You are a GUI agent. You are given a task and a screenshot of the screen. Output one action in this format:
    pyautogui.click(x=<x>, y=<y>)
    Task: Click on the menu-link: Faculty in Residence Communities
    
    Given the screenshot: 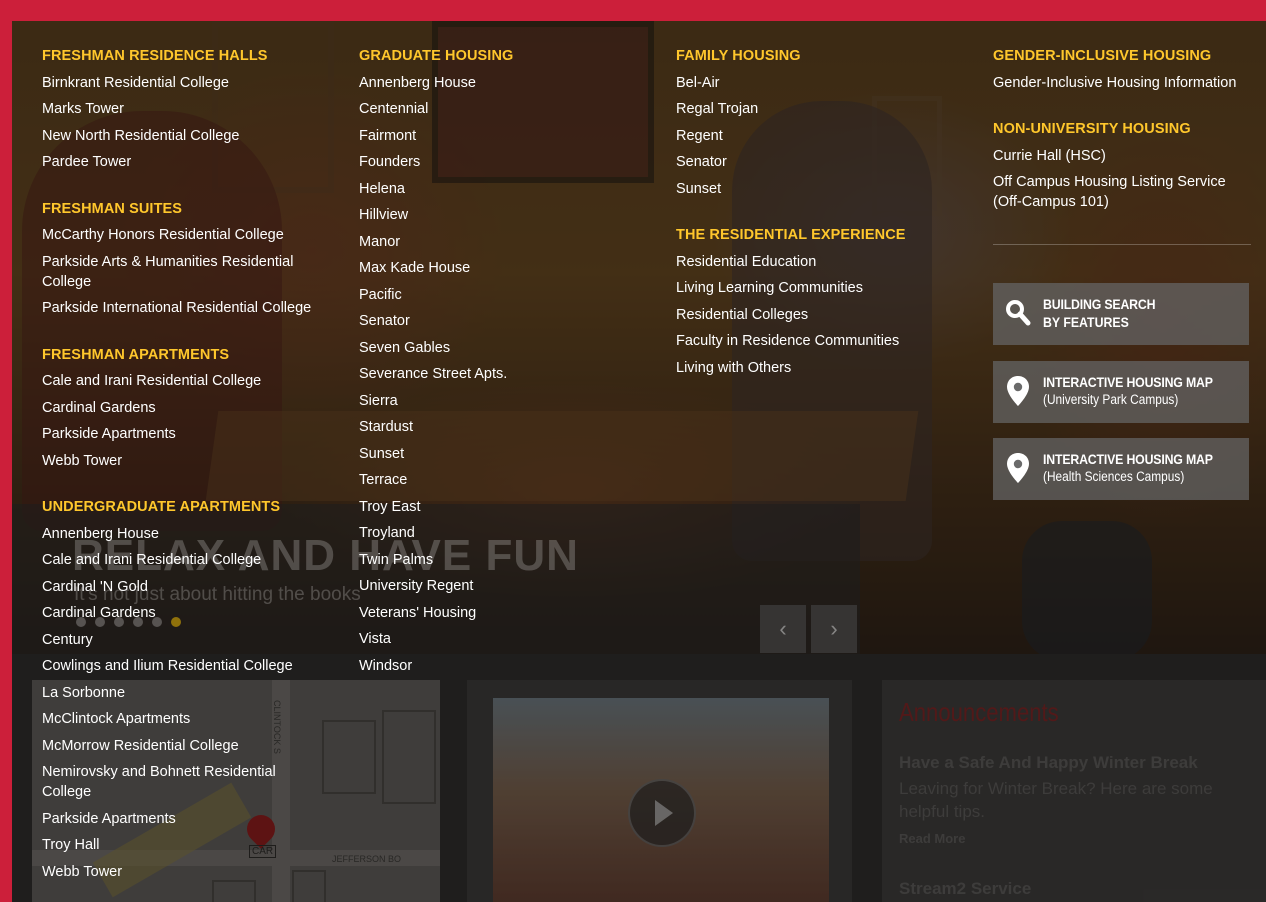 What is the action you would take?
    pyautogui.click(x=826, y=341)
    